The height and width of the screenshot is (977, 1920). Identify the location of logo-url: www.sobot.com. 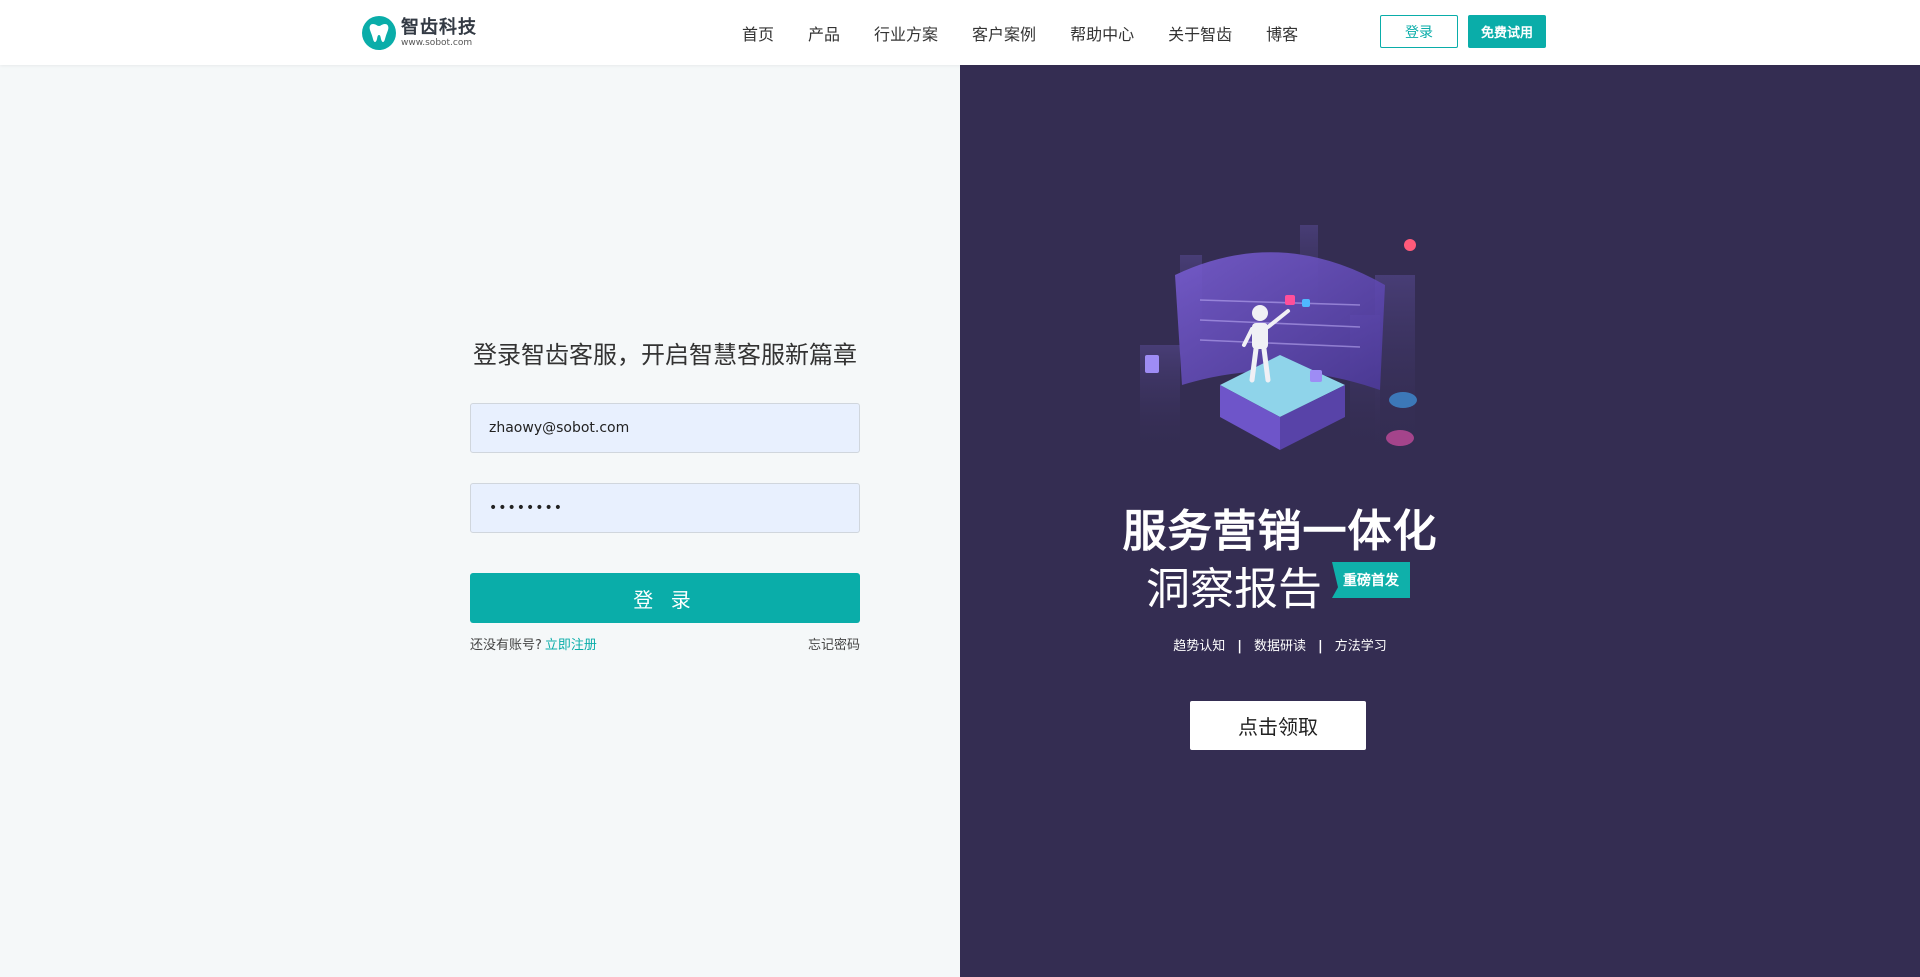
(437, 43).